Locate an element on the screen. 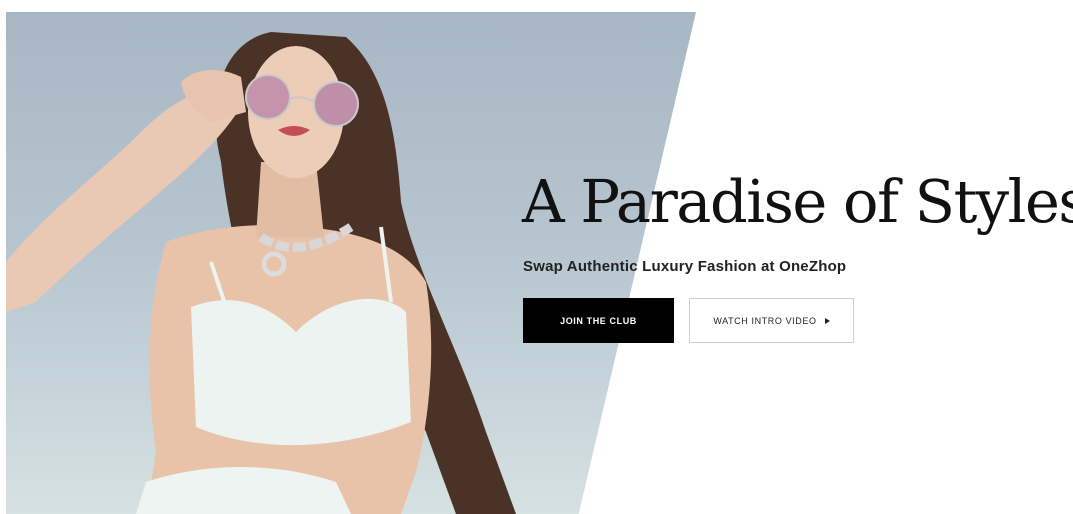 This screenshot has width=1073, height=514. play-icon is located at coordinates (827, 320).